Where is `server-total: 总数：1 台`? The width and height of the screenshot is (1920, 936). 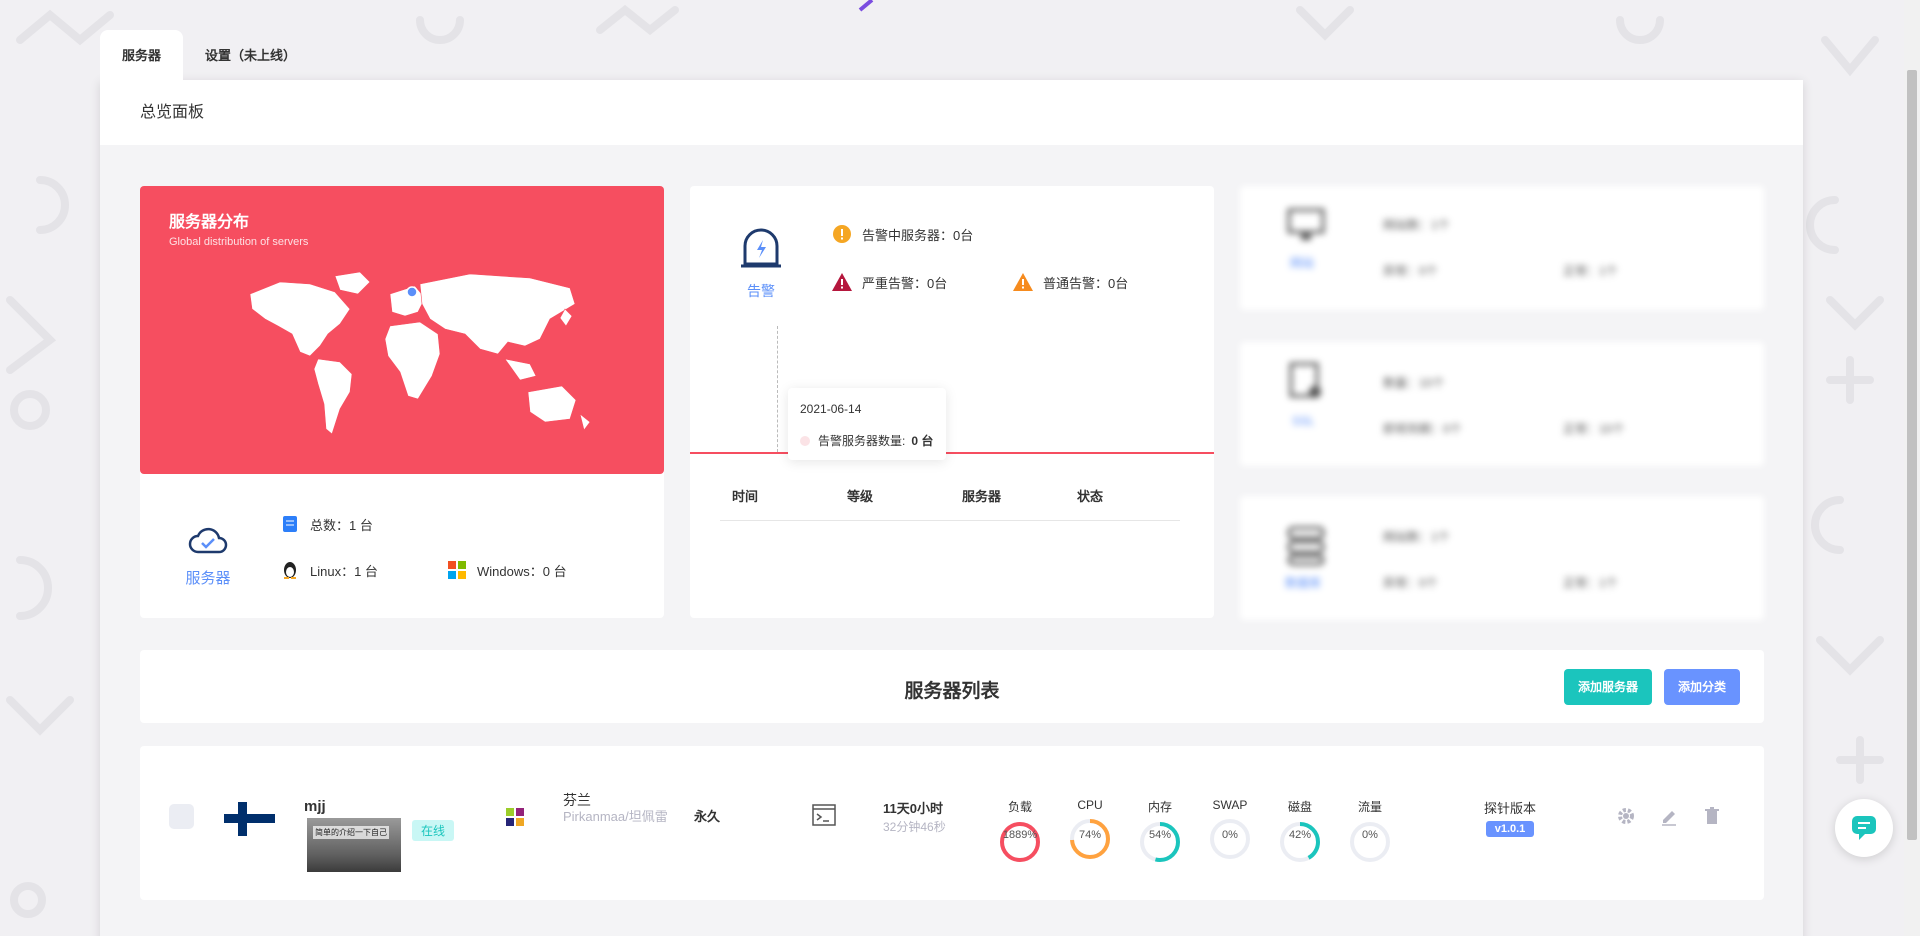 server-total: 总数：1 台 is located at coordinates (326, 524).